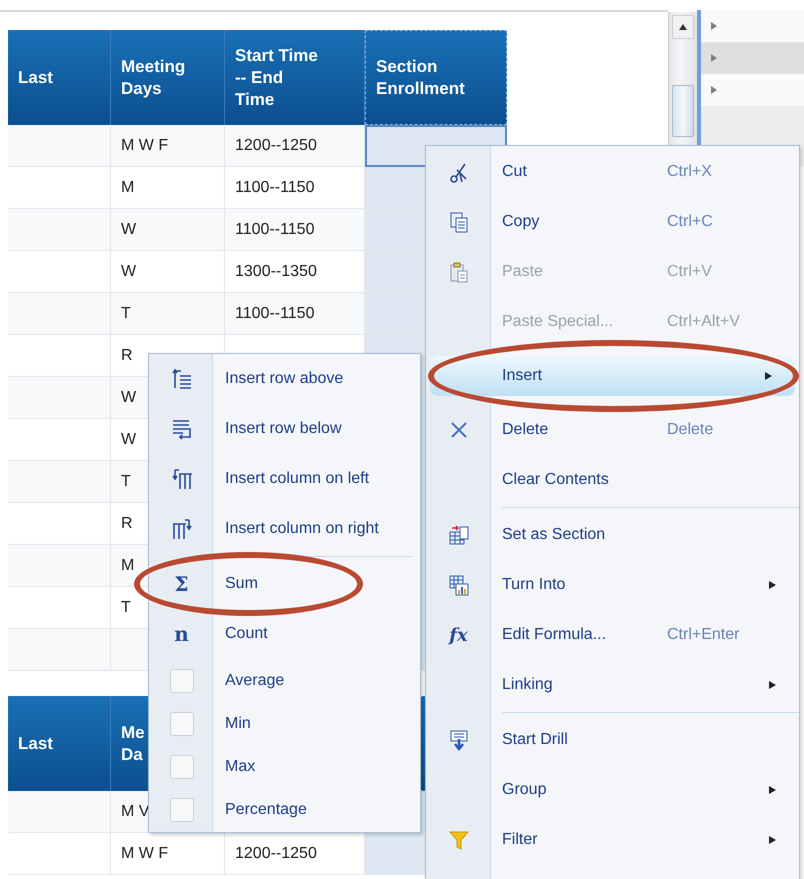 The image size is (804, 879). What do you see at coordinates (689, 271) in the screenshot?
I see `shortcut-label: Ctrl+V` at bounding box center [689, 271].